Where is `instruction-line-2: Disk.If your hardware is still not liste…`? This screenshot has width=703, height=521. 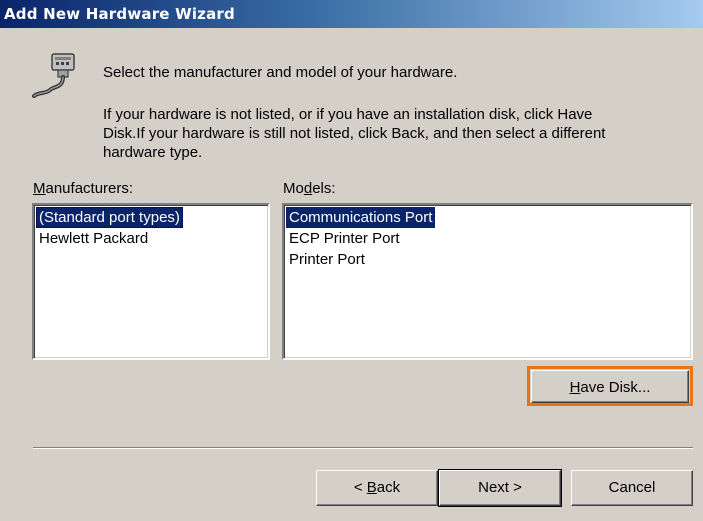
instruction-line-2: Disk.If your hardware is still not liste… is located at coordinates (354, 133).